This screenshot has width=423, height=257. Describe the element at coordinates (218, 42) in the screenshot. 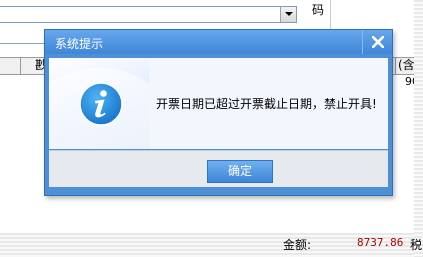

I see `dialog-titlebar: 系统提示` at that location.